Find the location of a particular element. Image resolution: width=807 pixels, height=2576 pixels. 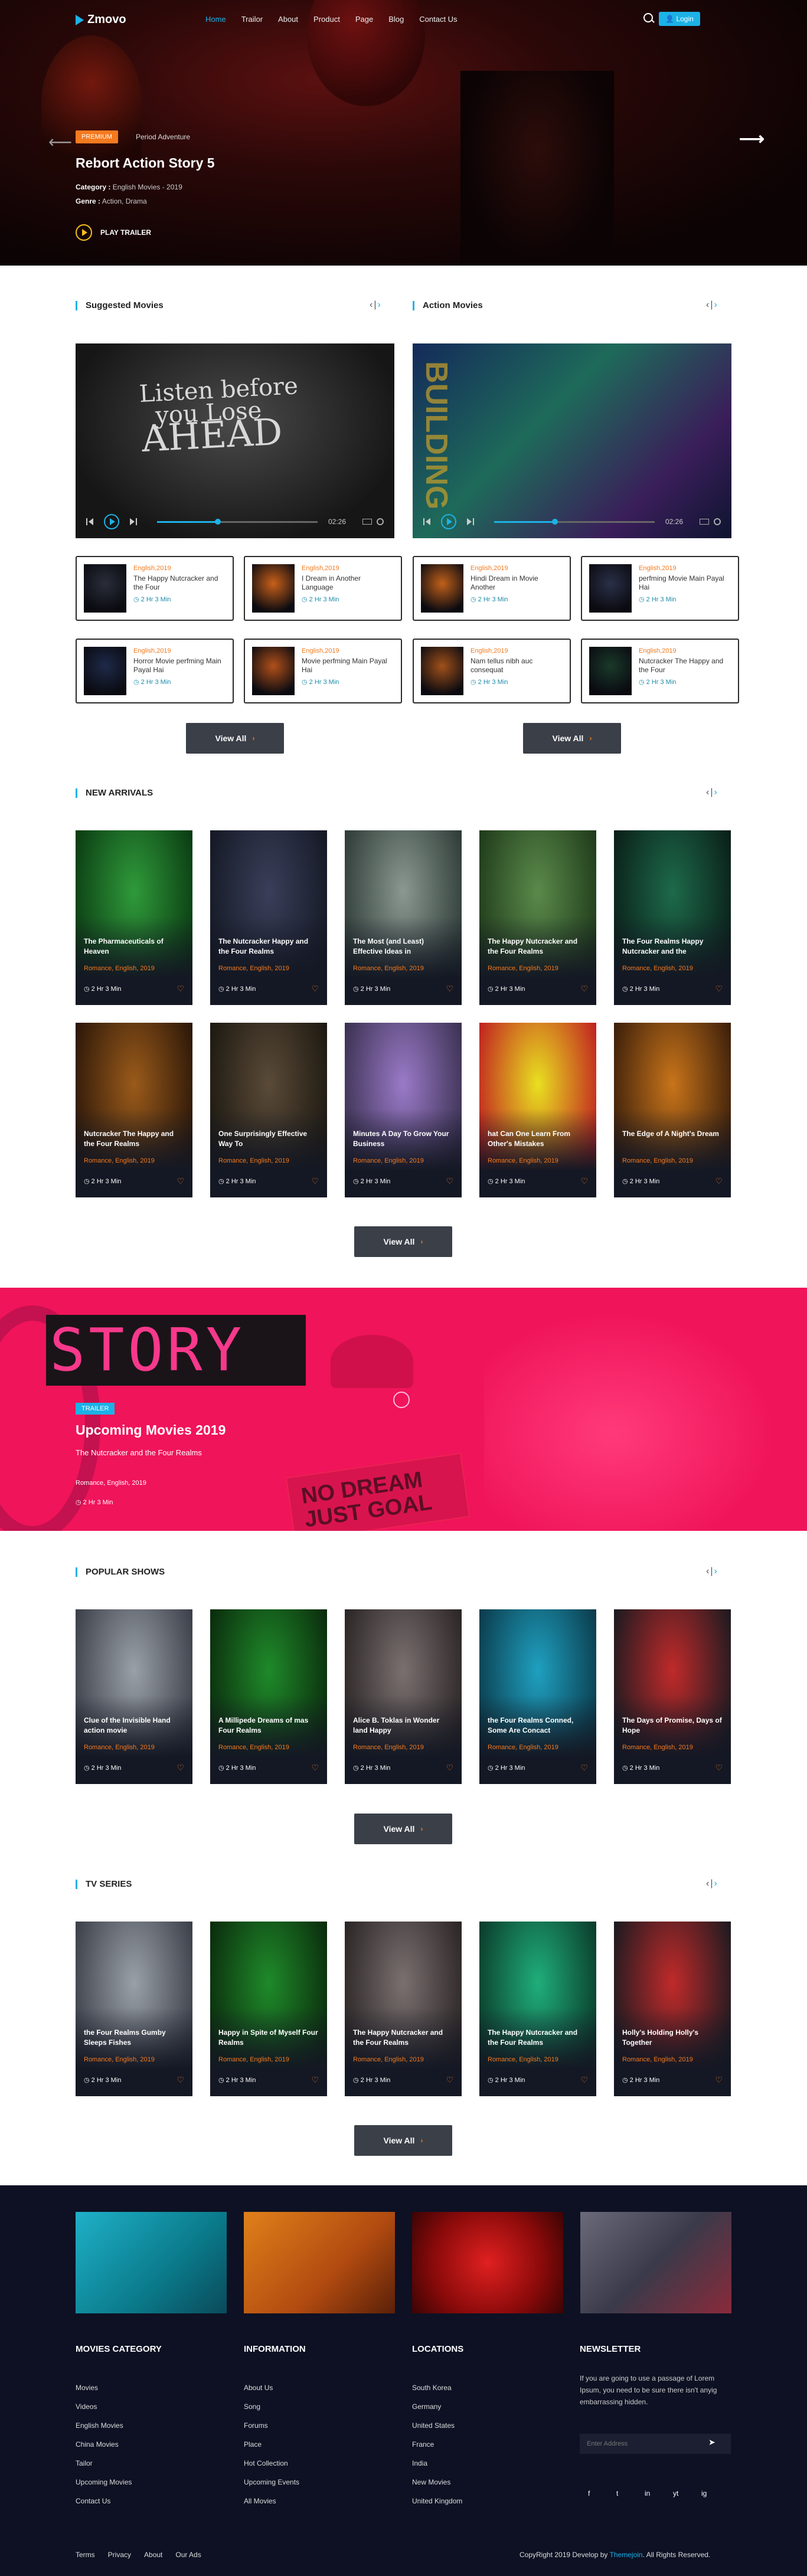

movie-title: The Nutcracker Happy and the Four Realms is located at coordinates (268, 947).